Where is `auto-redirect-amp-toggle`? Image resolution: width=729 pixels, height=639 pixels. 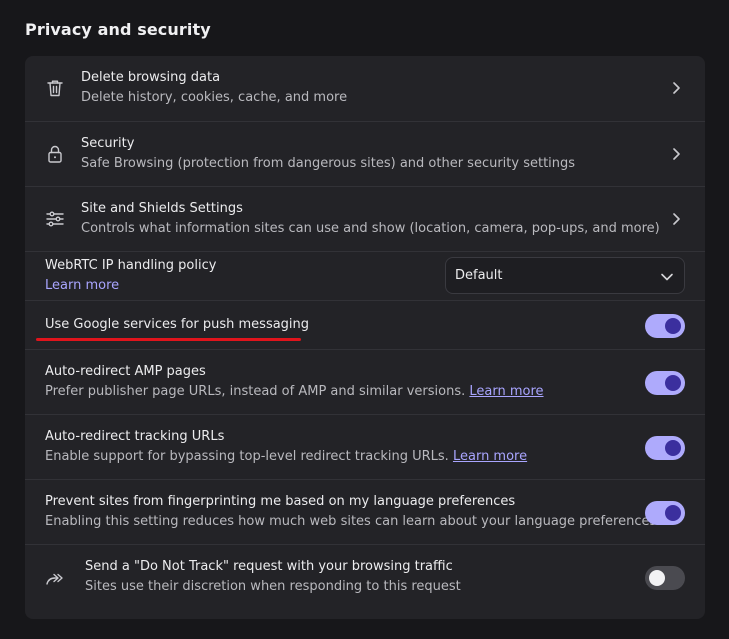
auto-redirect-amp-toggle is located at coordinates (665, 383).